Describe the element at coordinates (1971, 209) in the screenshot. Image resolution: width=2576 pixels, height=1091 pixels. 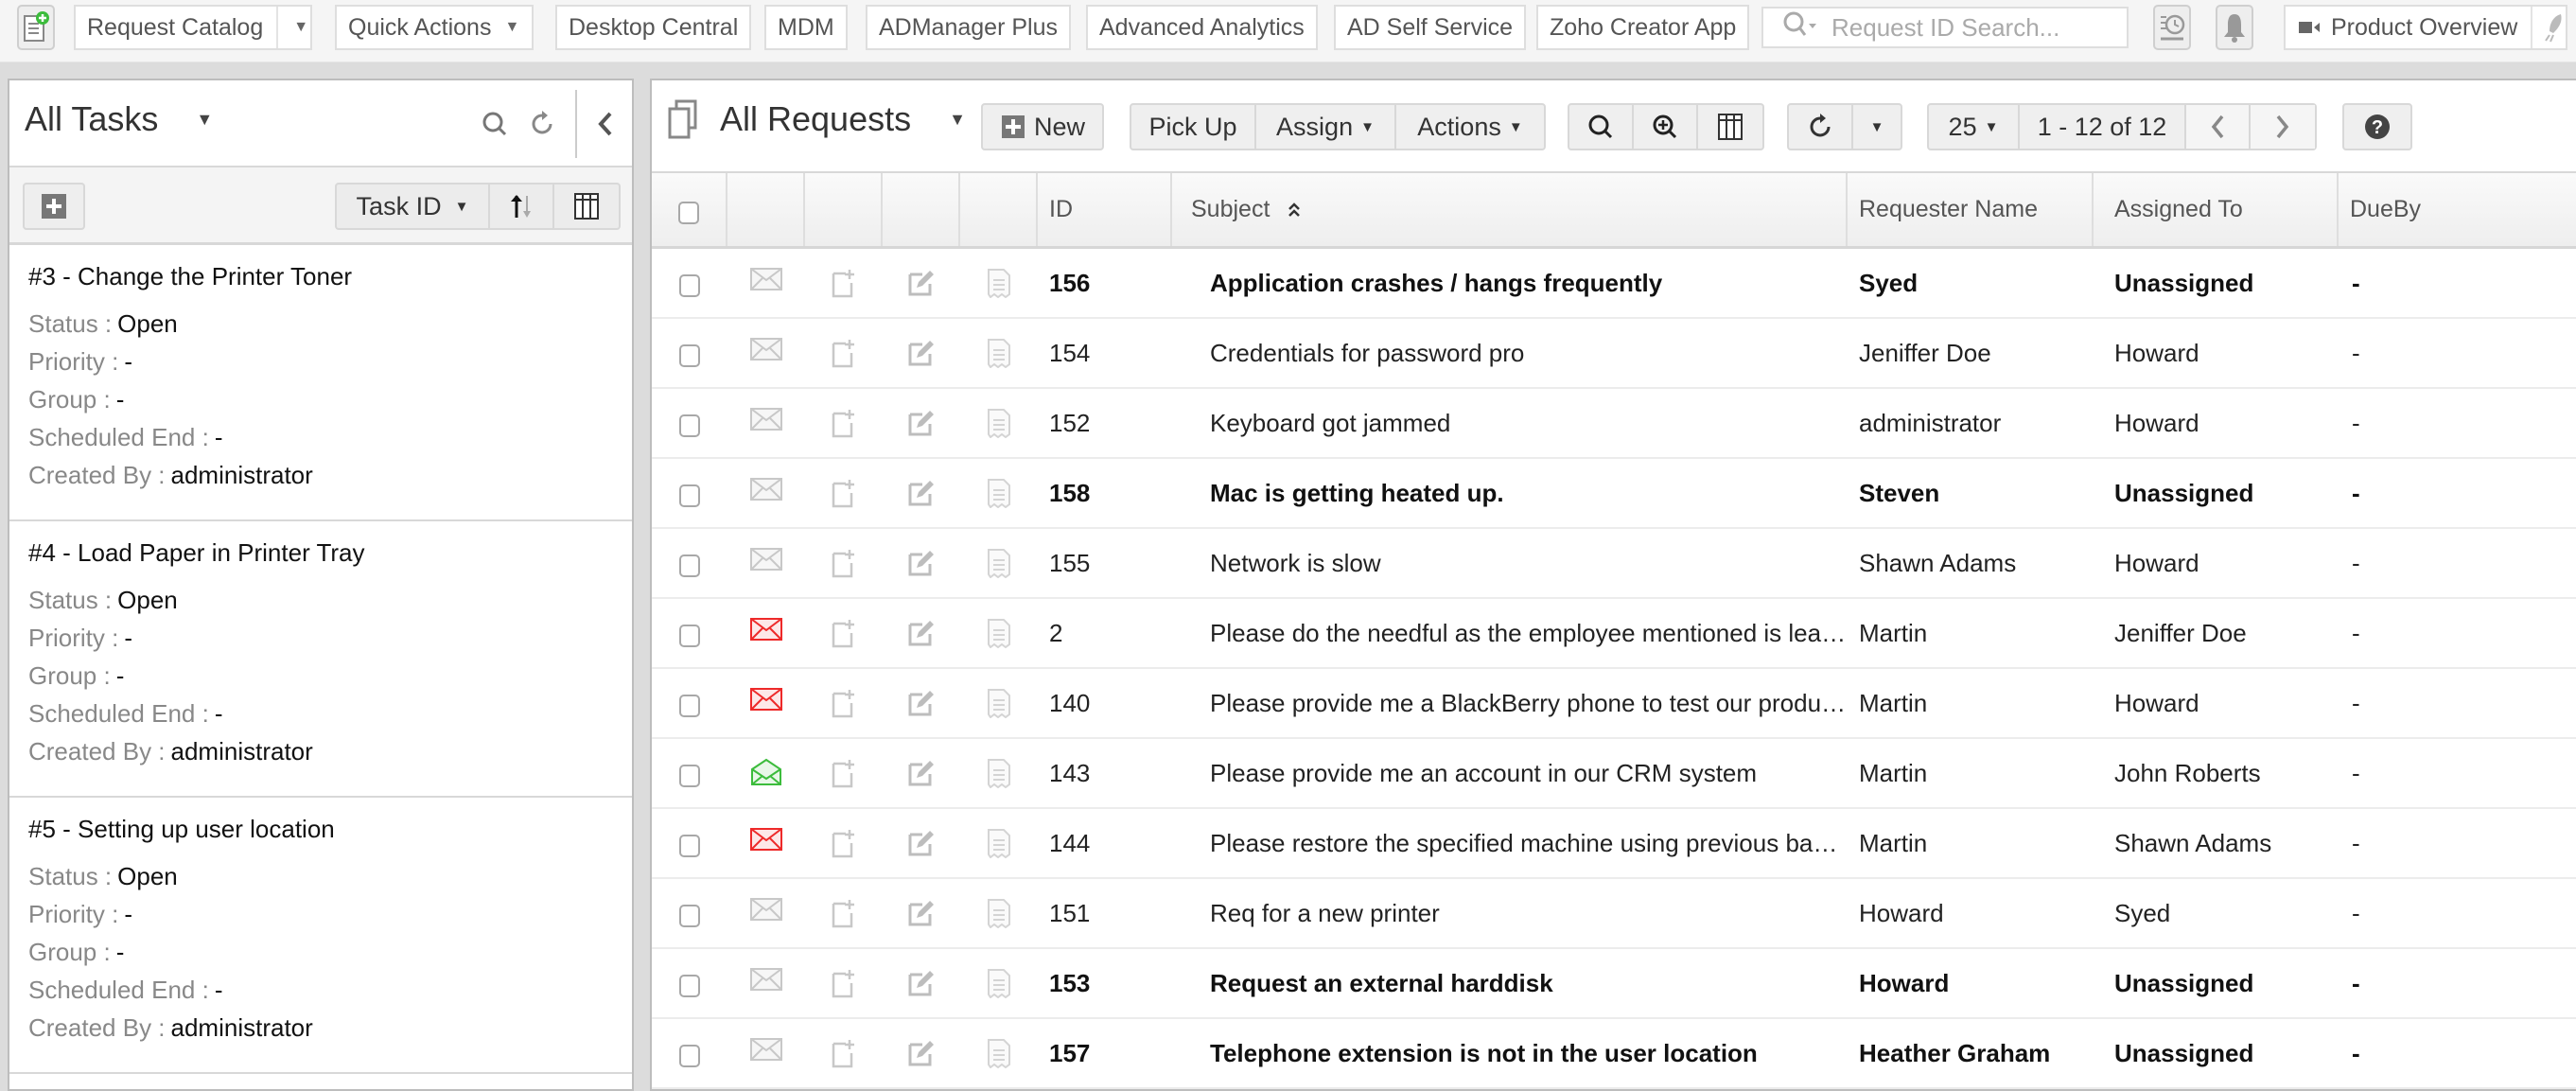
I see `column-header-requester: Requester Name` at that location.